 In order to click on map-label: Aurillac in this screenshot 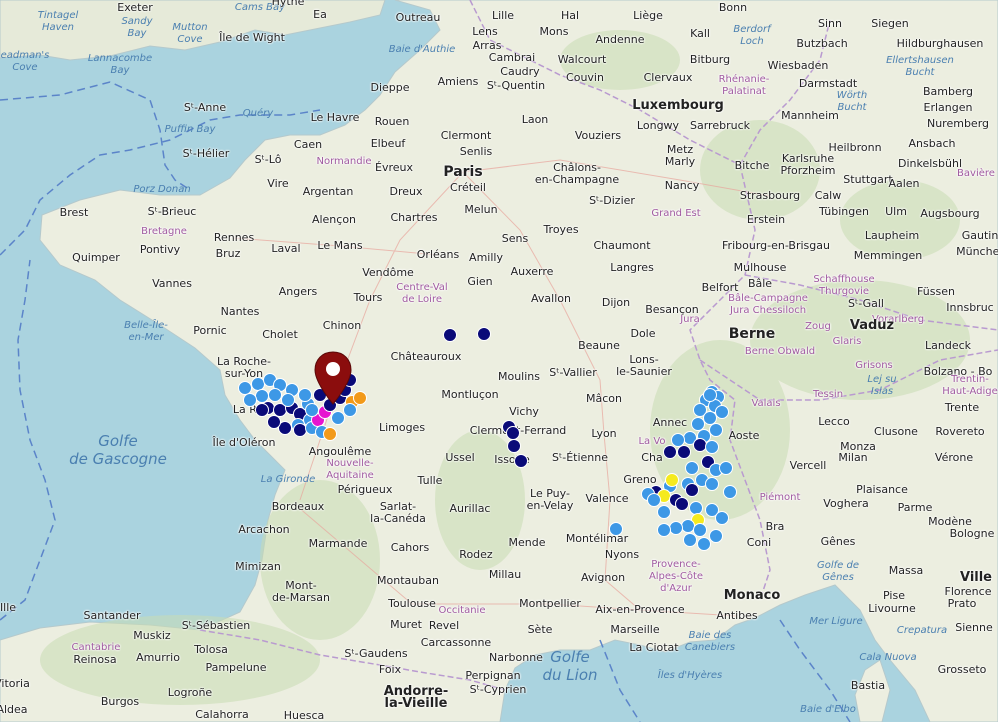, I will do `click(470, 508)`.